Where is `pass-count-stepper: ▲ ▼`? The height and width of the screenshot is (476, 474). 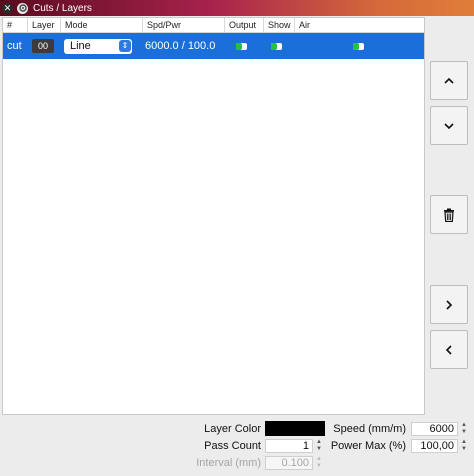 pass-count-stepper: ▲ ▼ is located at coordinates (319, 446).